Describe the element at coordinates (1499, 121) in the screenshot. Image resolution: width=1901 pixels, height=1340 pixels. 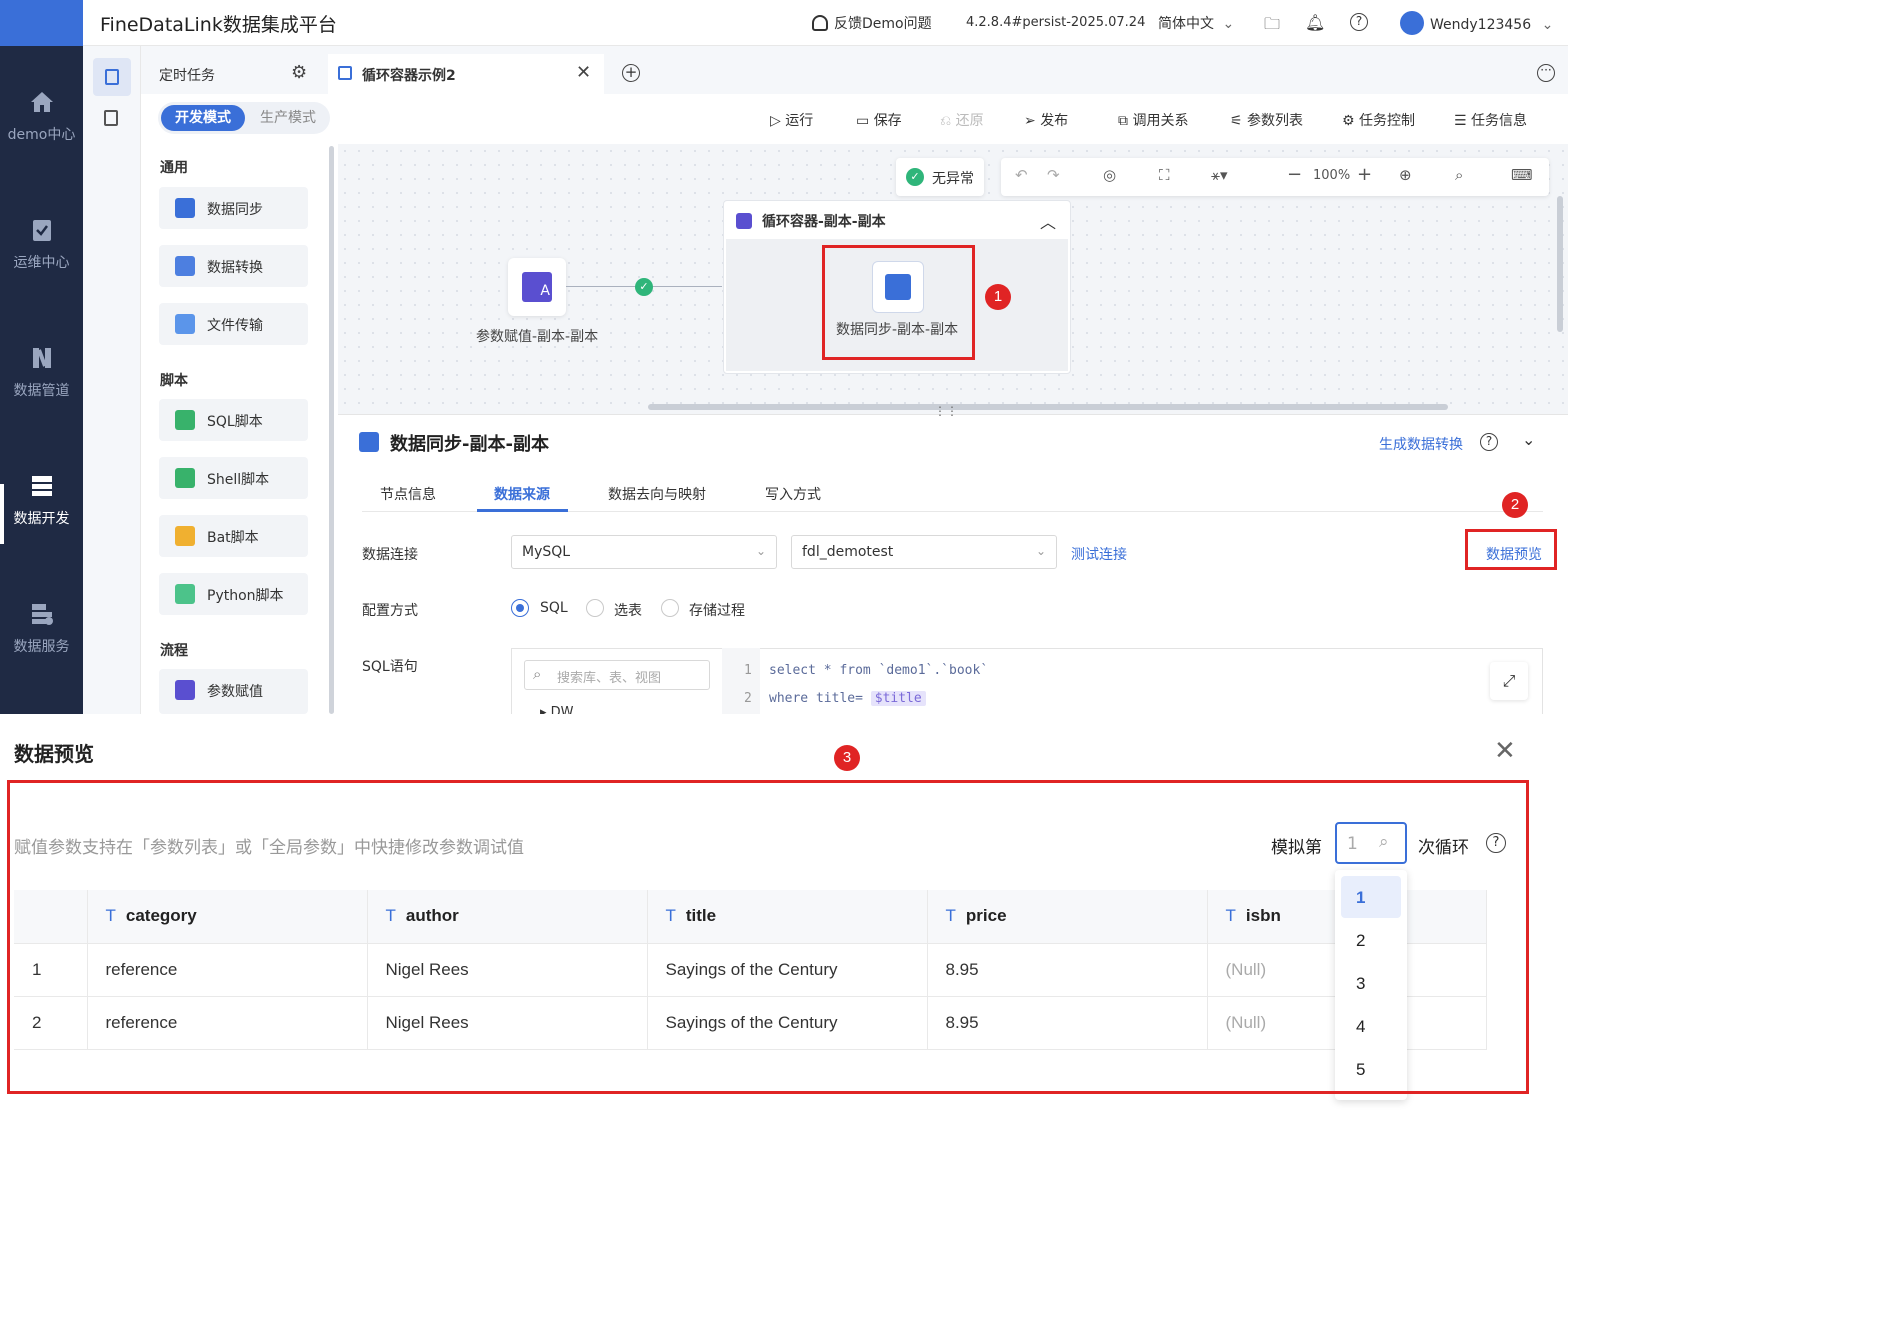
I see `info-label: 任务信息` at that location.